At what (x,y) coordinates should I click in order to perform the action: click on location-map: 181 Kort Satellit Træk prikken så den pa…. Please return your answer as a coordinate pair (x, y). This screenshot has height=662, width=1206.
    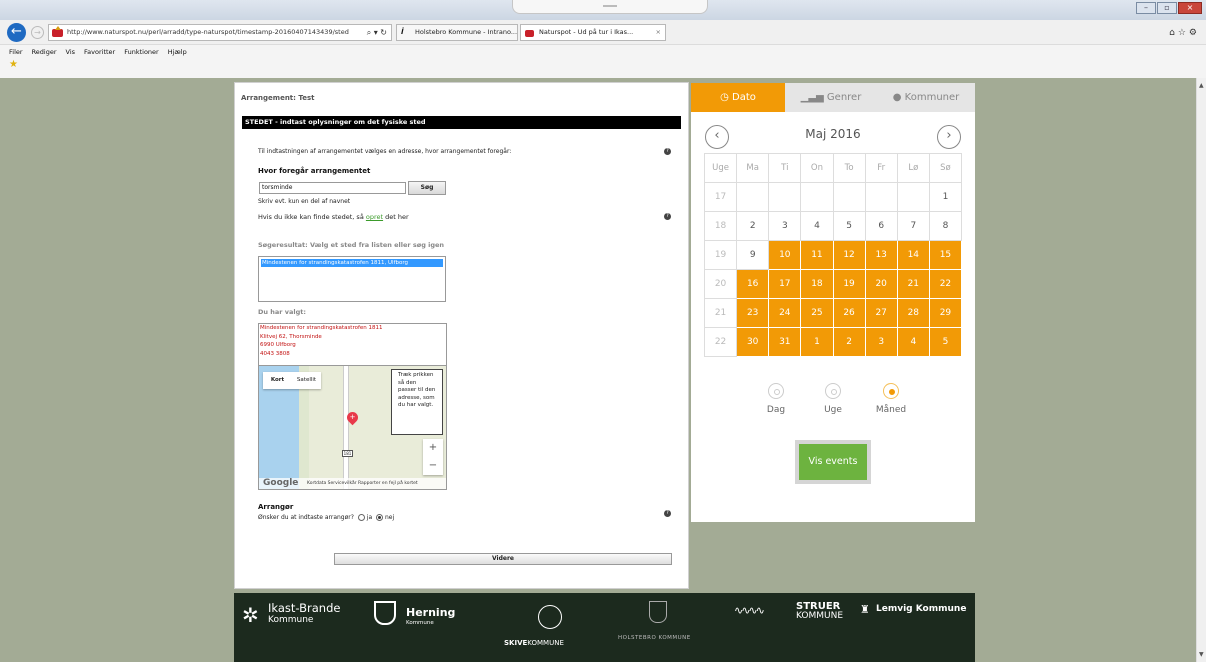
    Looking at the image, I should click on (352, 427).